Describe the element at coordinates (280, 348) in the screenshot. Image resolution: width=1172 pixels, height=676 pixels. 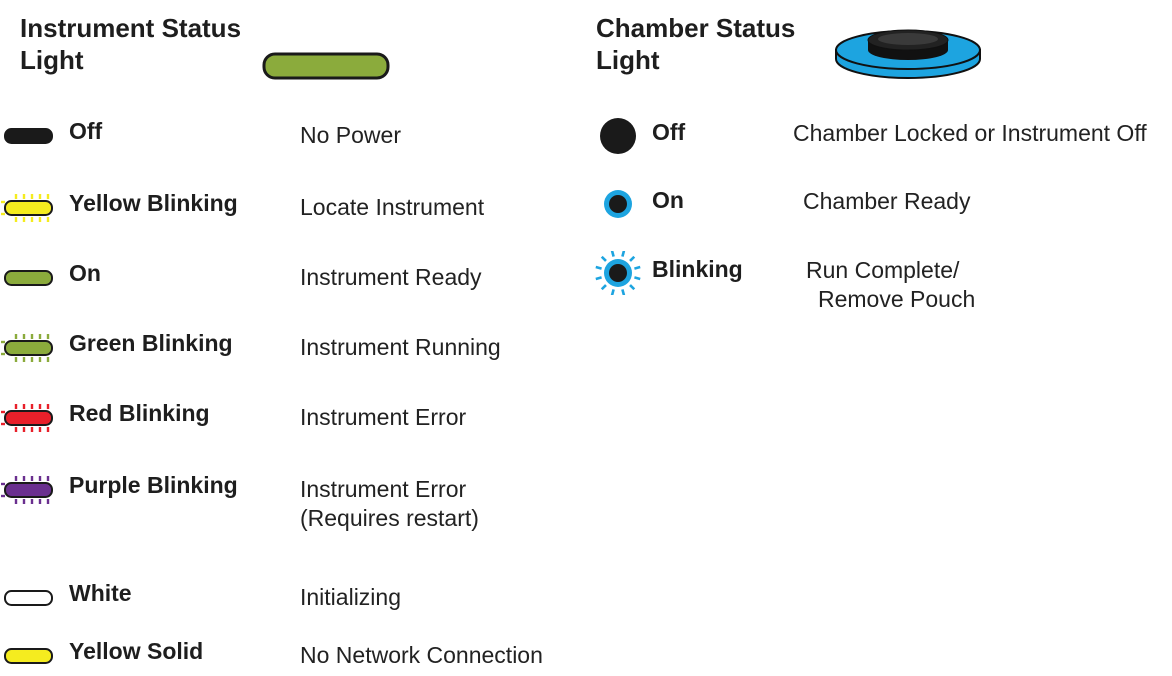
I see `instrument-row-green-blinking: Green Blinking Instrument Running` at that location.